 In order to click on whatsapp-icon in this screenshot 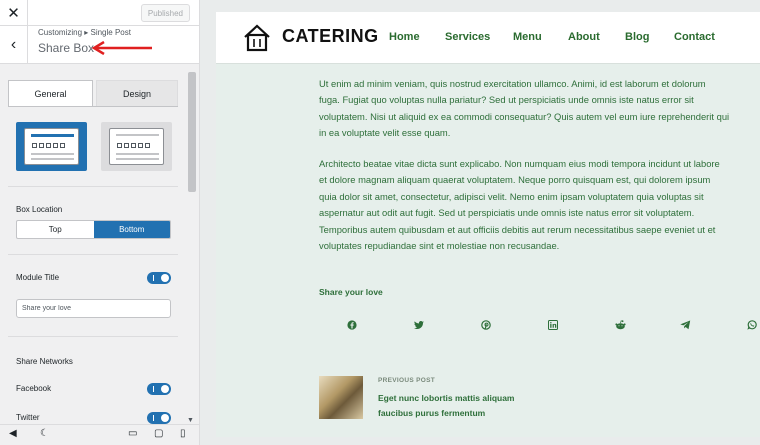, I will do `click(752, 325)`.